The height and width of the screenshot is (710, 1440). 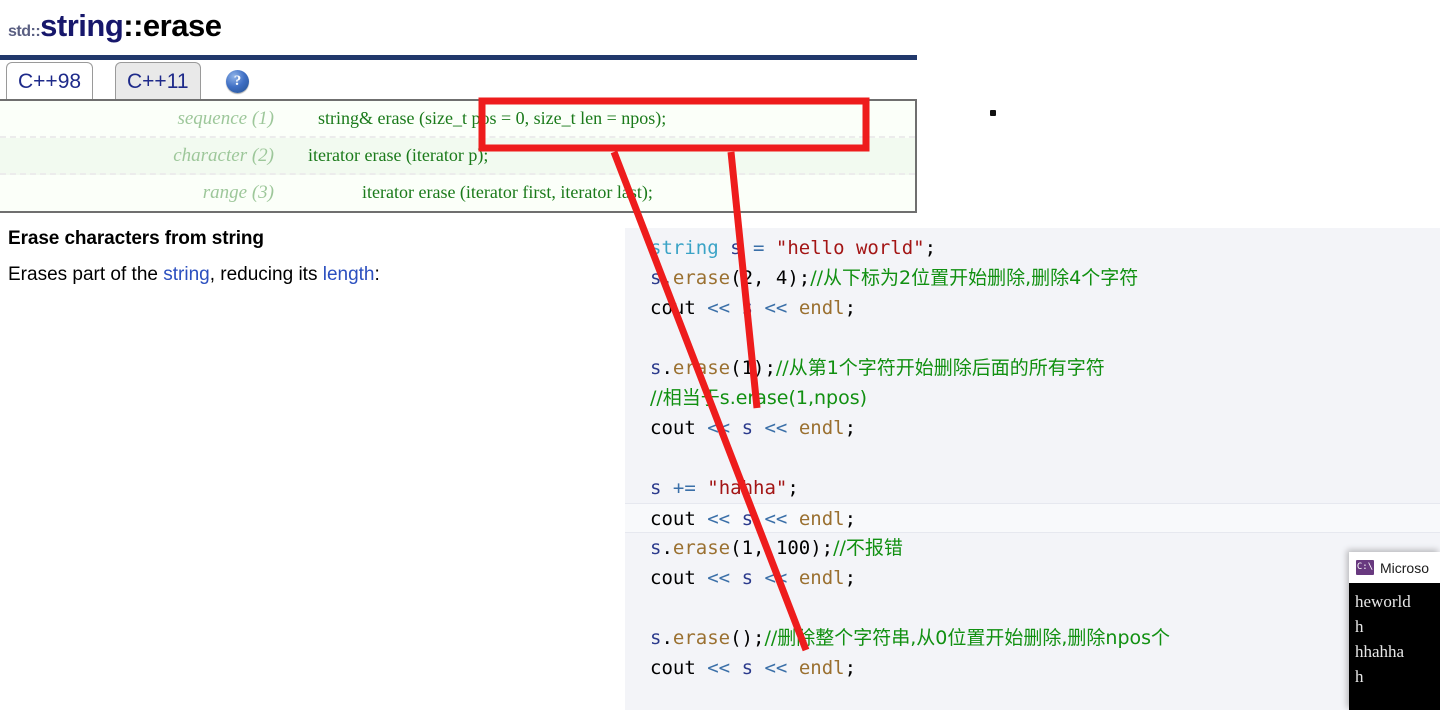 I want to click on code-token: //不报错, so click(x=868, y=548).